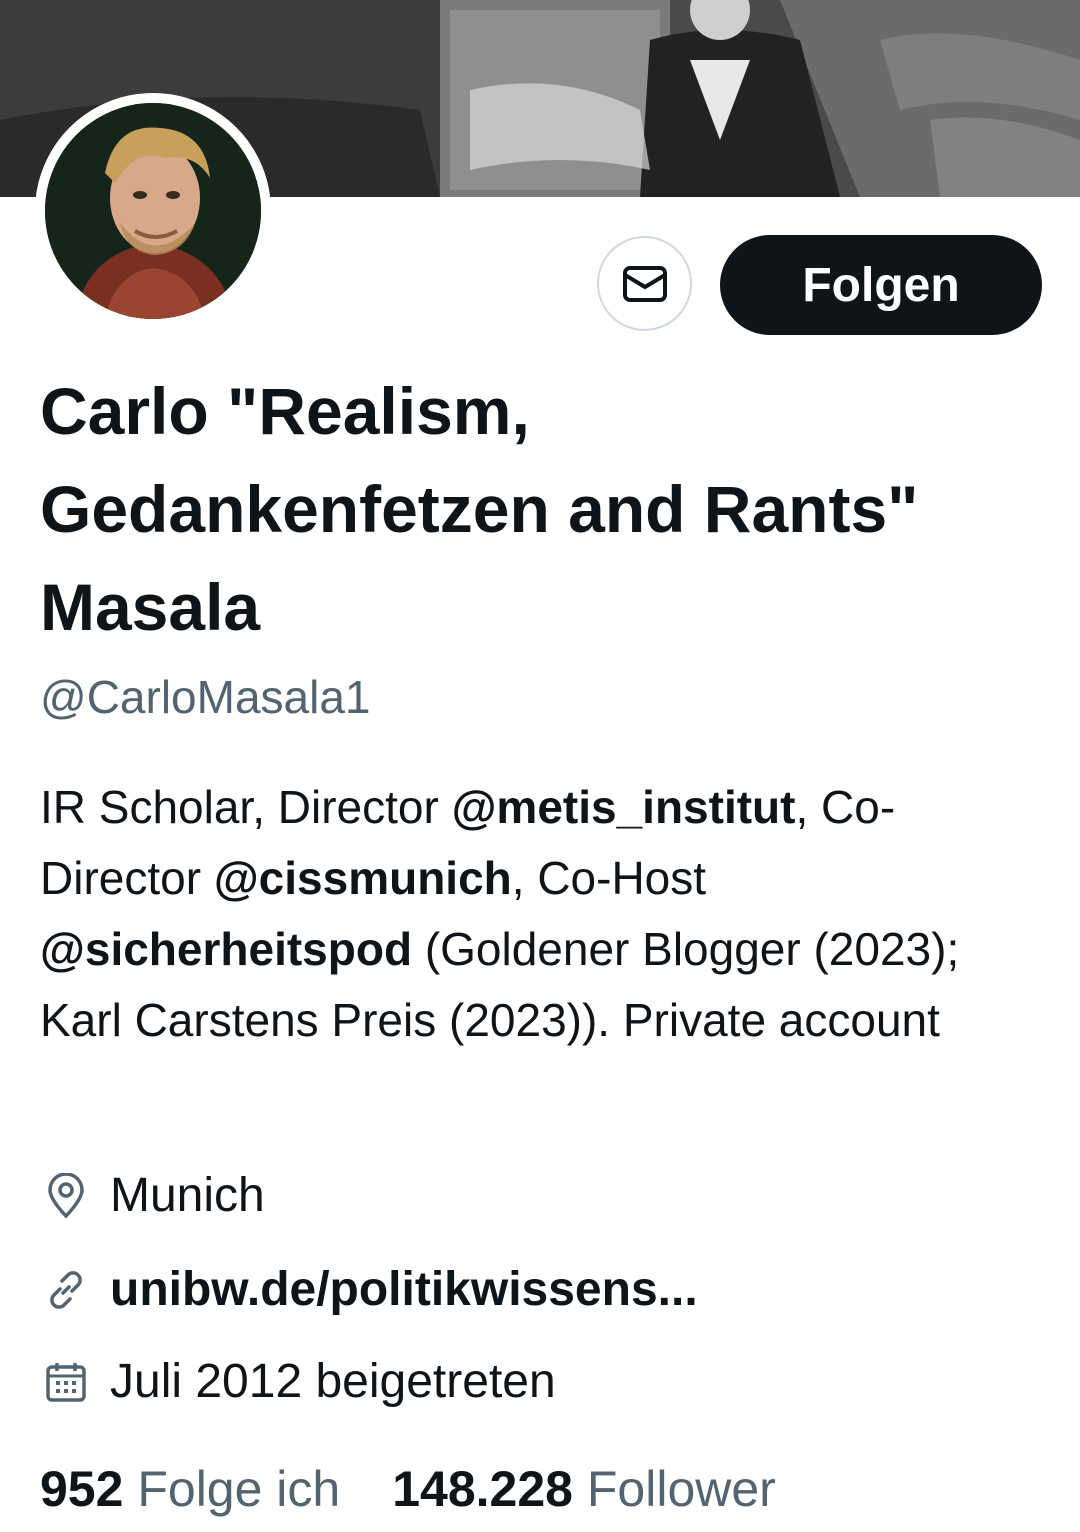 The height and width of the screenshot is (1532, 1080). Describe the element at coordinates (881, 285) in the screenshot. I see `follow-button: Folgen` at that location.